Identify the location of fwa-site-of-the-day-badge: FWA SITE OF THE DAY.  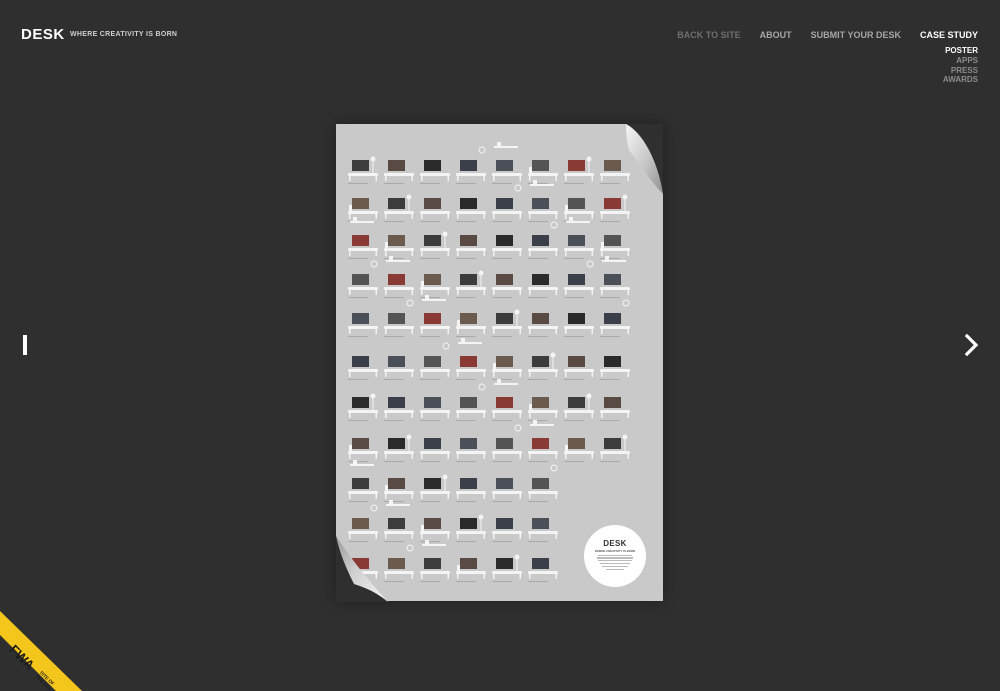
(41, 651).